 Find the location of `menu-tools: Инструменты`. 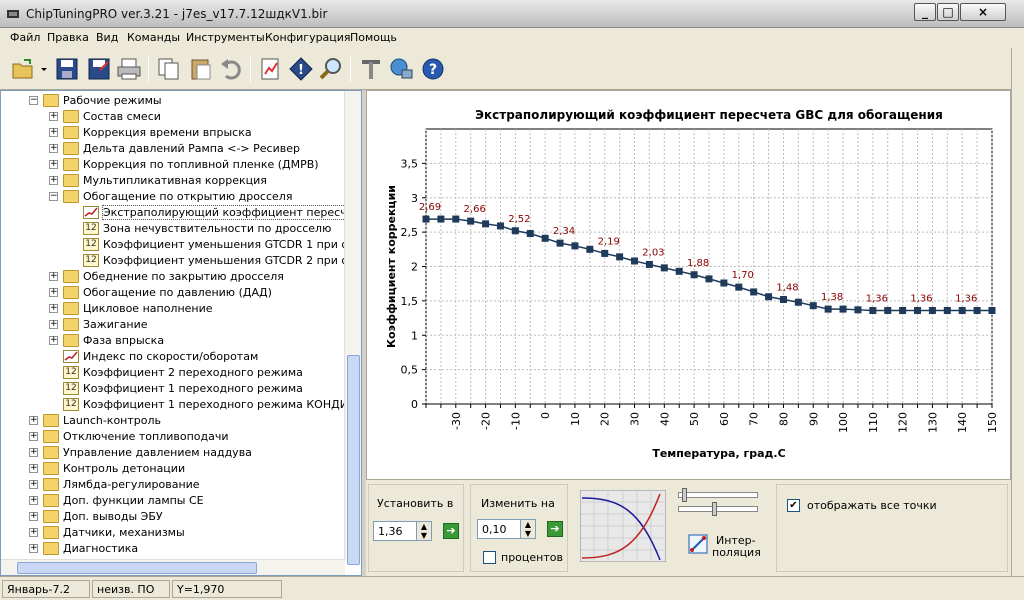

menu-tools: Инструменты is located at coordinates (225, 37).